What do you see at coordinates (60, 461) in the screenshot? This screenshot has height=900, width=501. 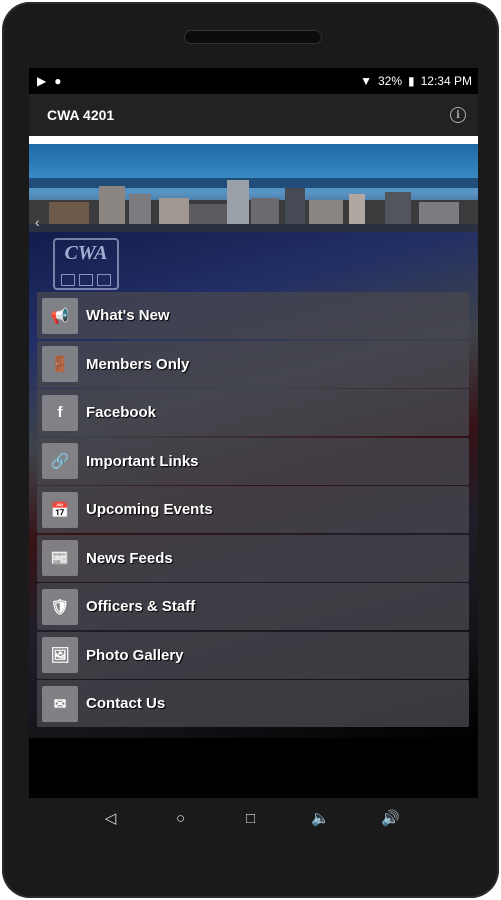 I see `link-icon: 🔗` at bounding box center [60, 461].